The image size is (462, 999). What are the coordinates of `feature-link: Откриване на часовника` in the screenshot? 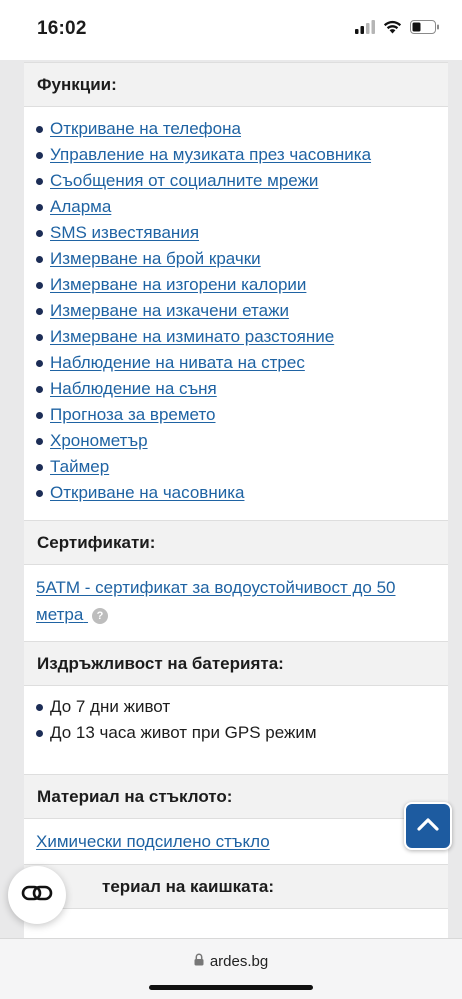 It's located at (147, 493).